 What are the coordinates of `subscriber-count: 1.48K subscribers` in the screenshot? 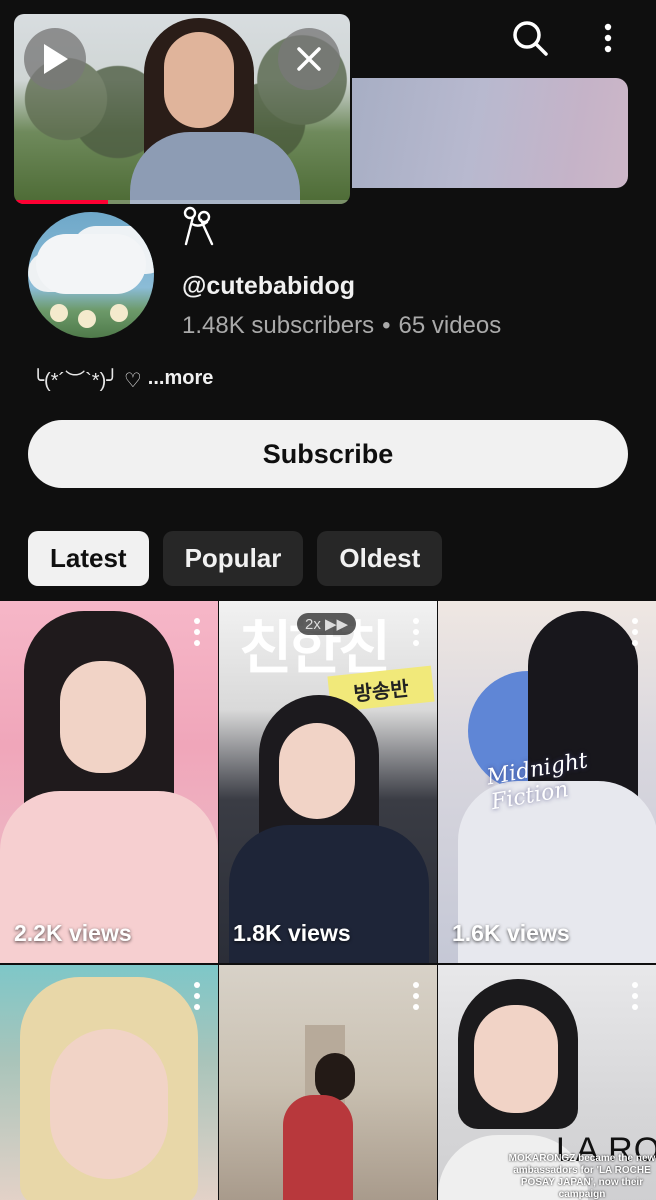 It's located at (278, 325).